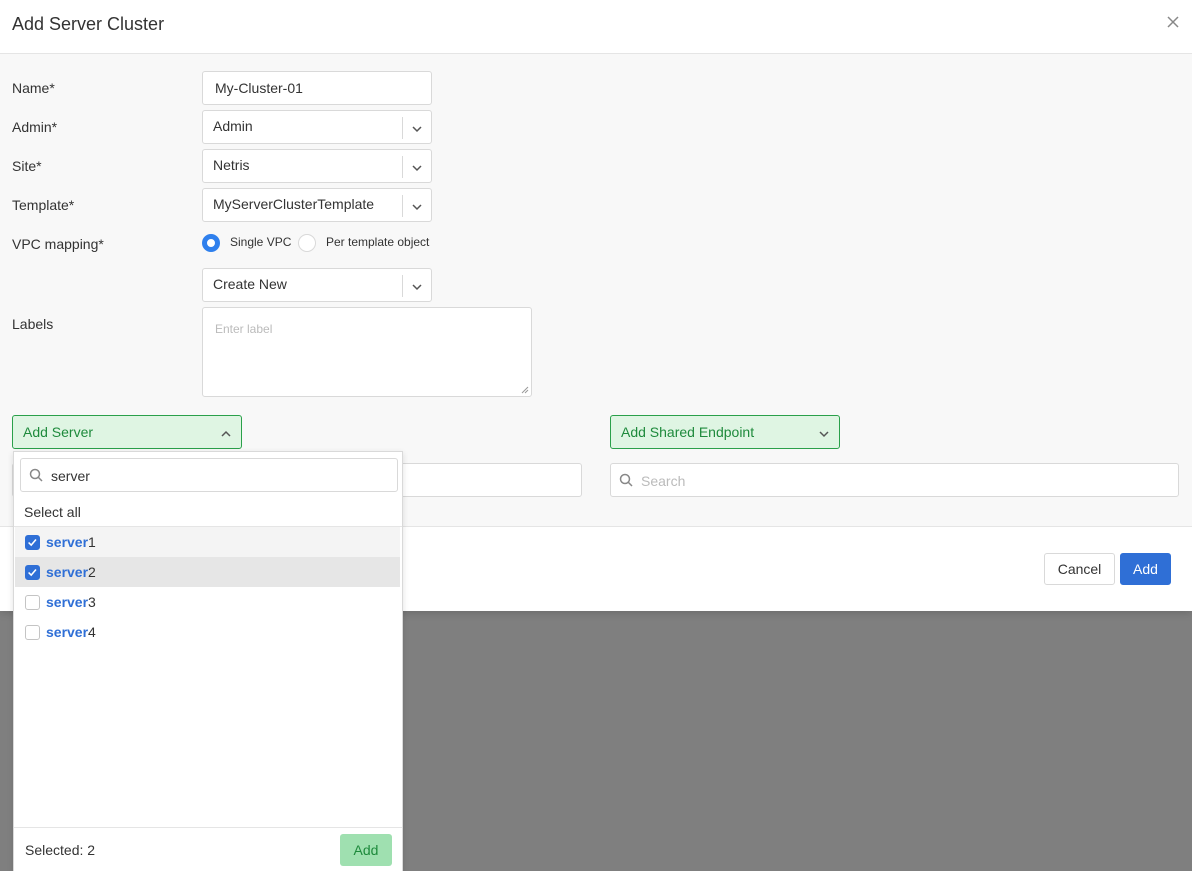 The width and height of the screenshot is (1192, 871). I want to click on vpc-select: Create New, so click(317, 285).